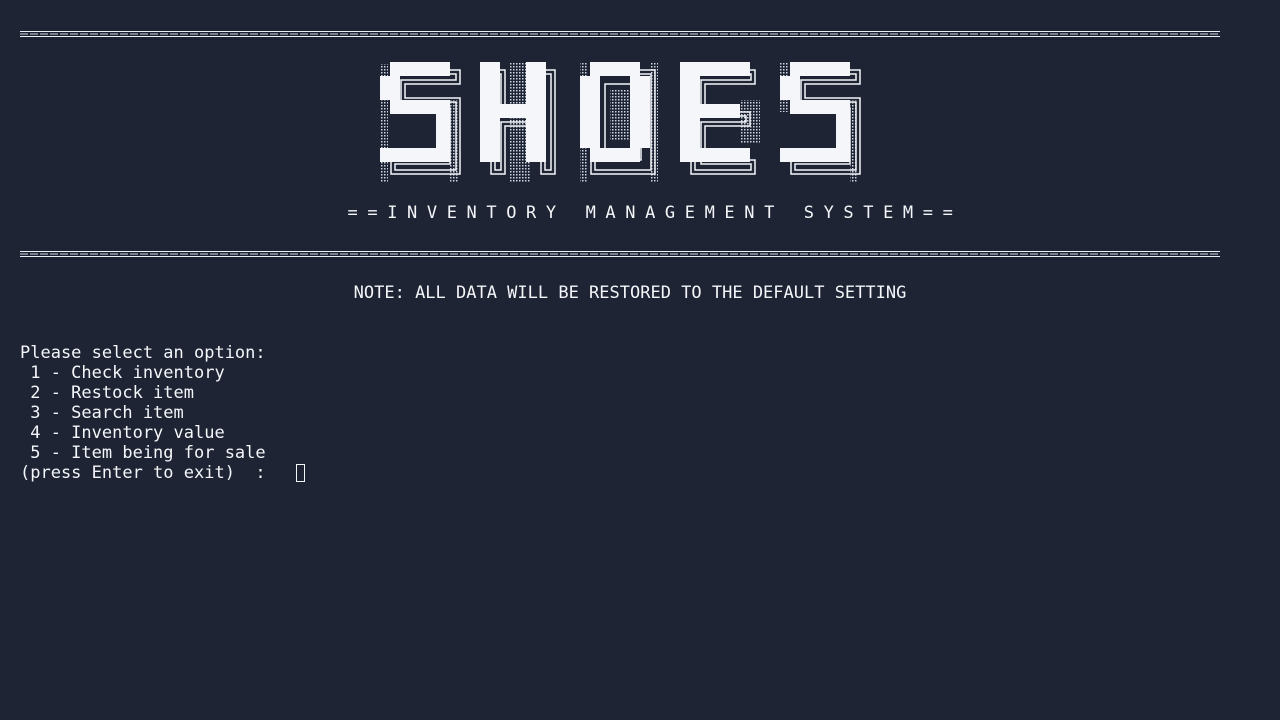 The image size is (1280, 720). Describe the element at coordinates (102, 413) in the screenshot. I see `menu-option-search-item: 3 - Search item` at that location.